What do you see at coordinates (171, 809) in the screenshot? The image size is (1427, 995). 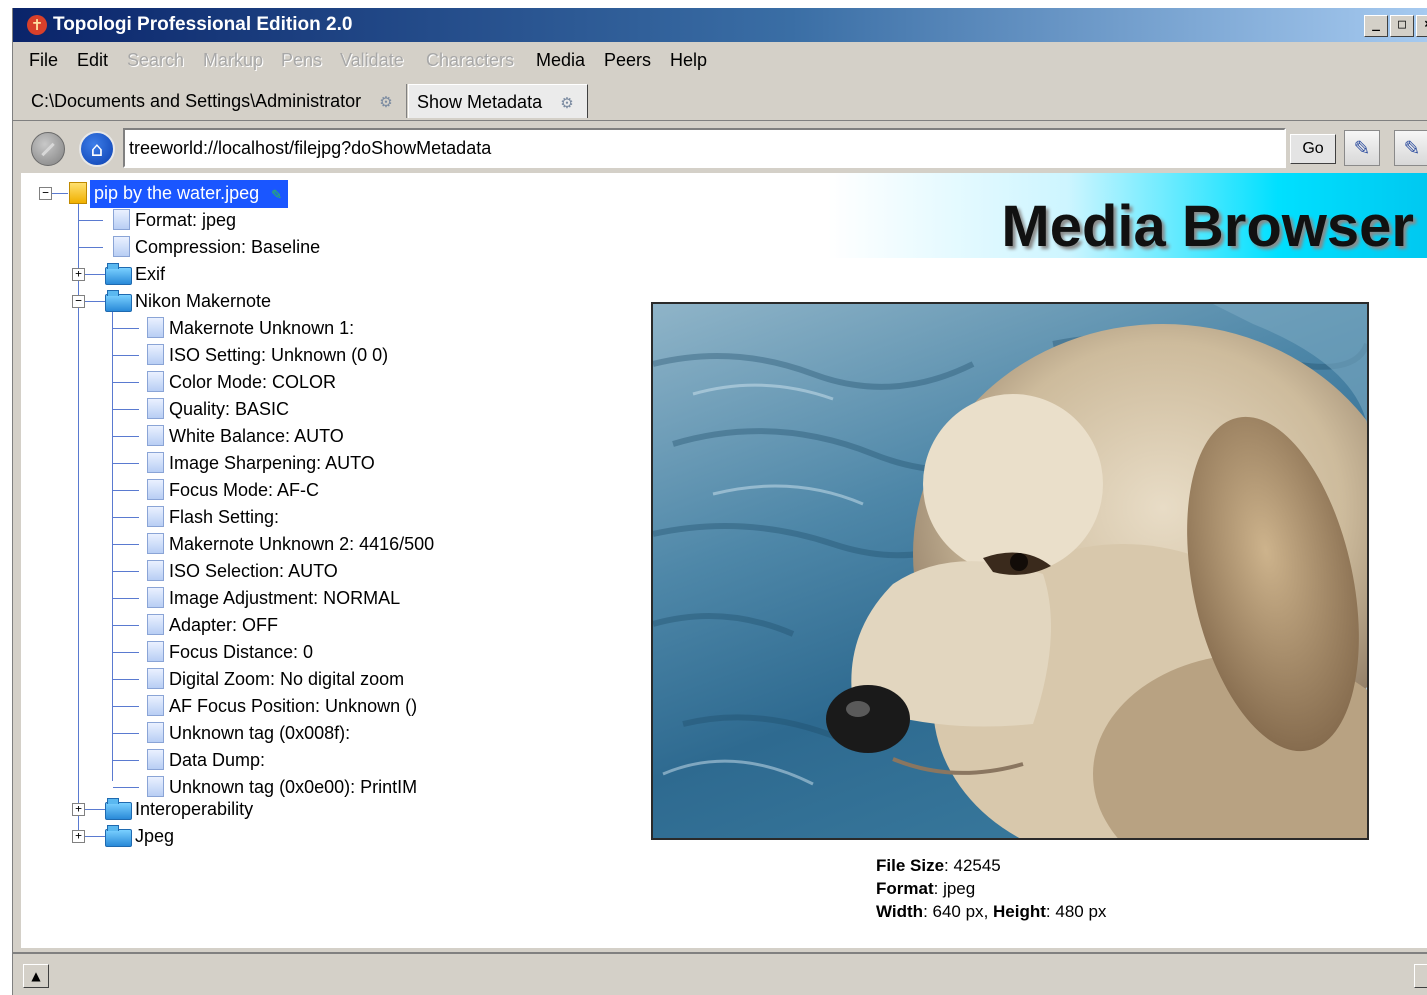 I see `tree-node-interoperability: + Interoperability` at bounding box center [171, 809].